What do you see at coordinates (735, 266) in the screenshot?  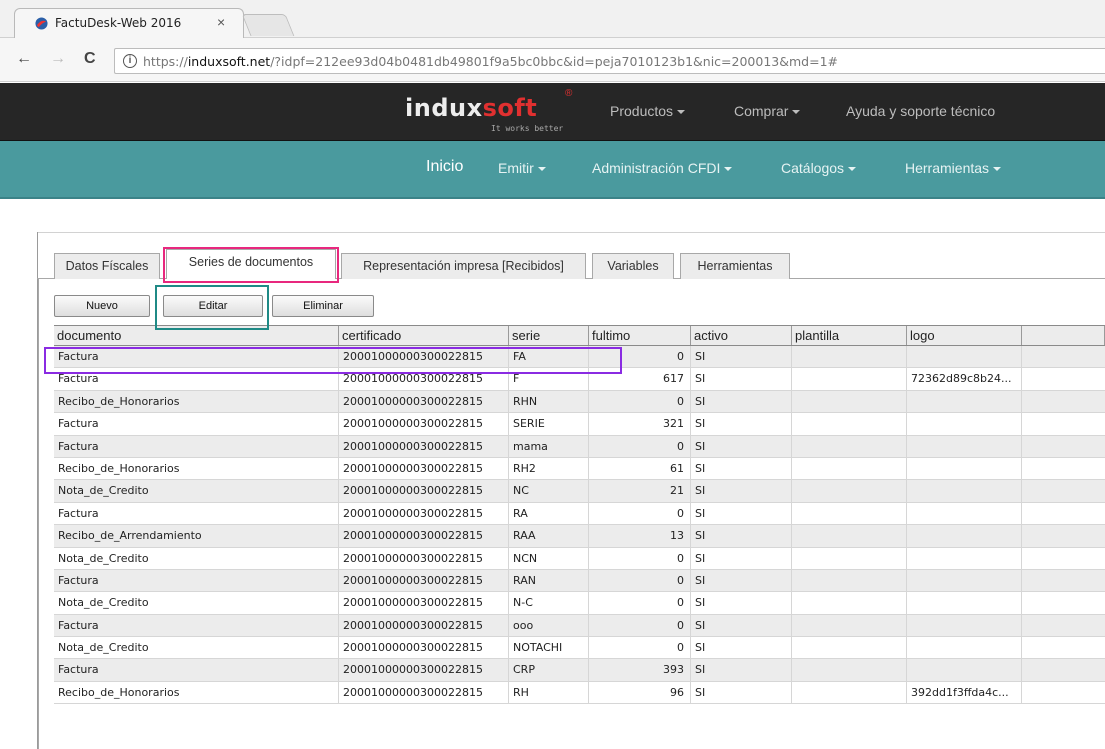 I see `tab-herramientas: Herramientas` at bounding box center [735, 266].